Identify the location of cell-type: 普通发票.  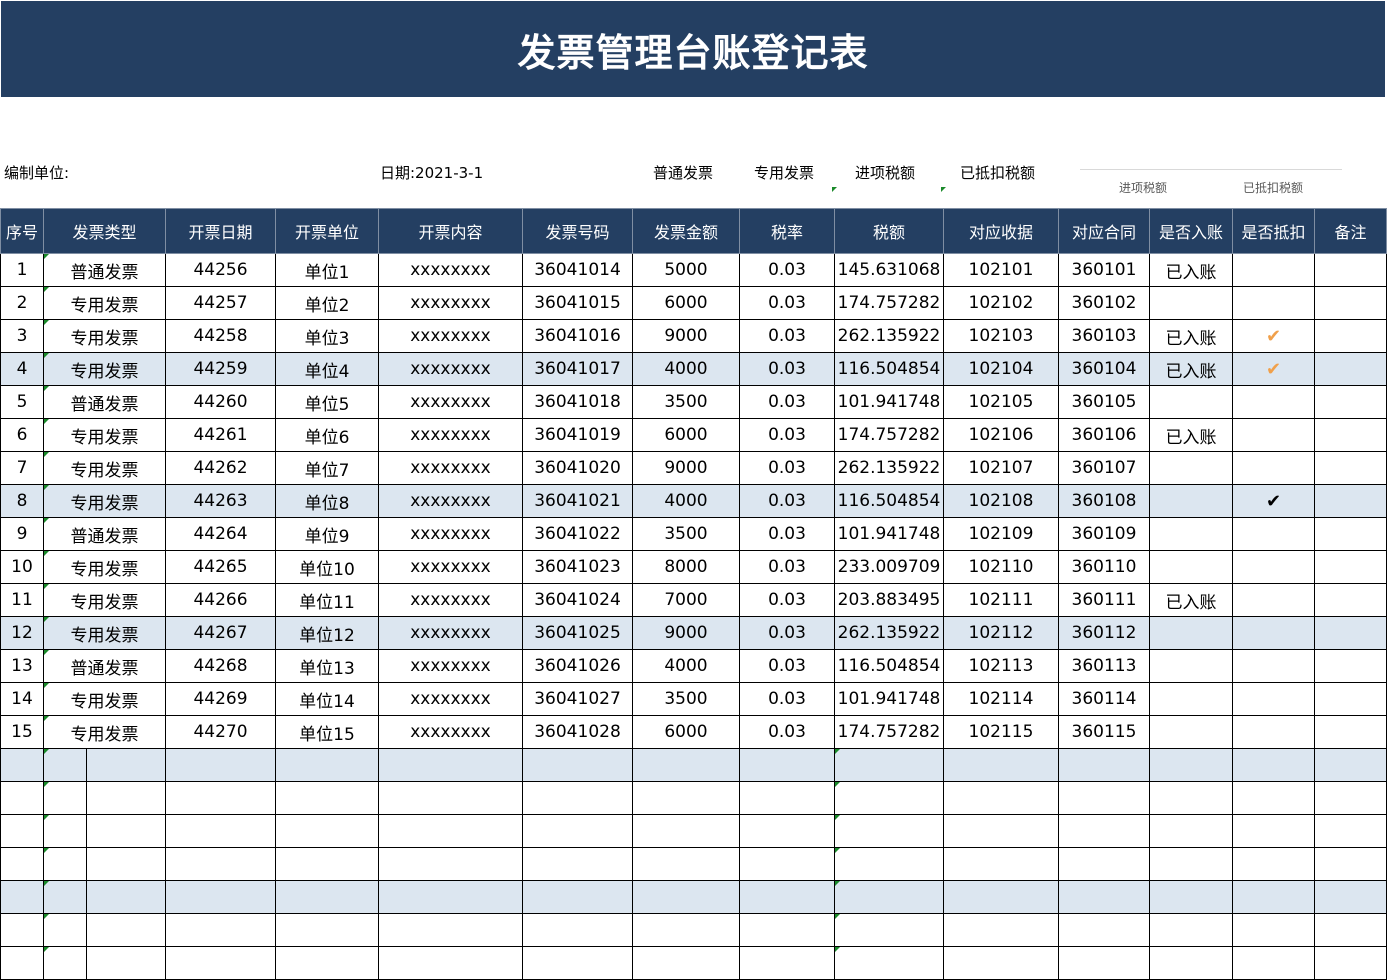
(104, 666).